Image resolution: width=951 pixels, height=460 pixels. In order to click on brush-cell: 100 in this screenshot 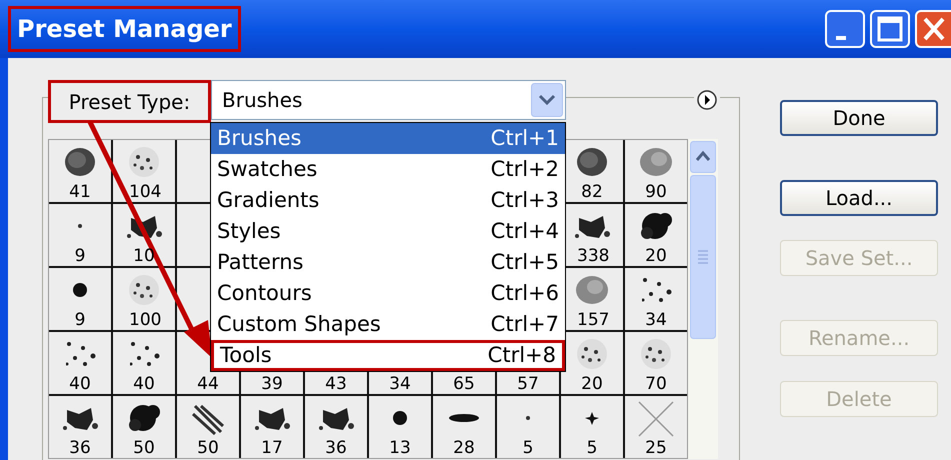, I will do `click(144, 299)`.